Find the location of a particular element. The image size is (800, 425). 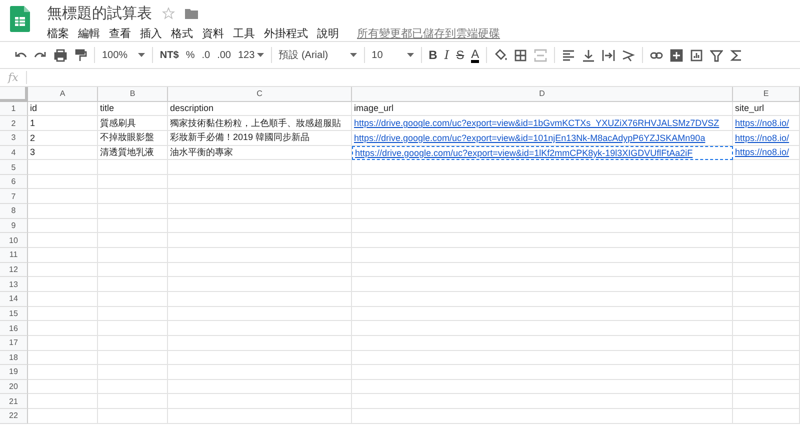

menu-item: 說明 is located at coordinates (328, 33).